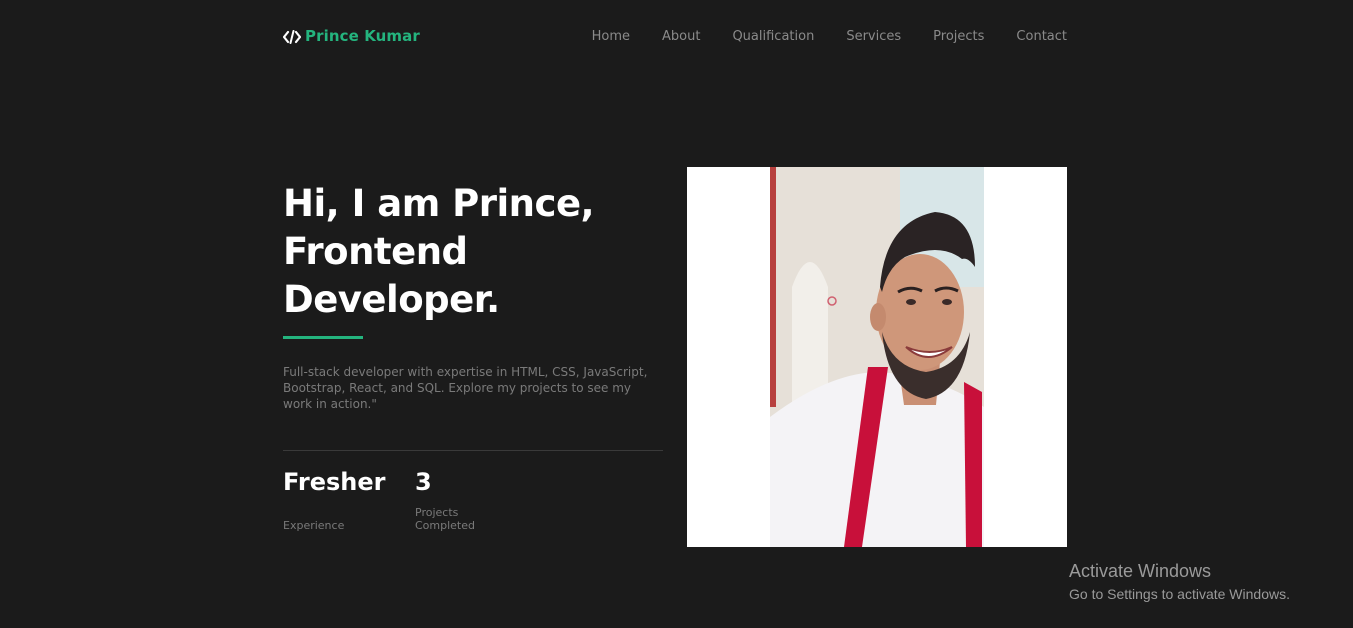 The image size is (1353, 628). What do you see at coordinates (334, 482) in the screenshot?
I see `stat-experience-value: Fresher` at bounding box center [334, 482].